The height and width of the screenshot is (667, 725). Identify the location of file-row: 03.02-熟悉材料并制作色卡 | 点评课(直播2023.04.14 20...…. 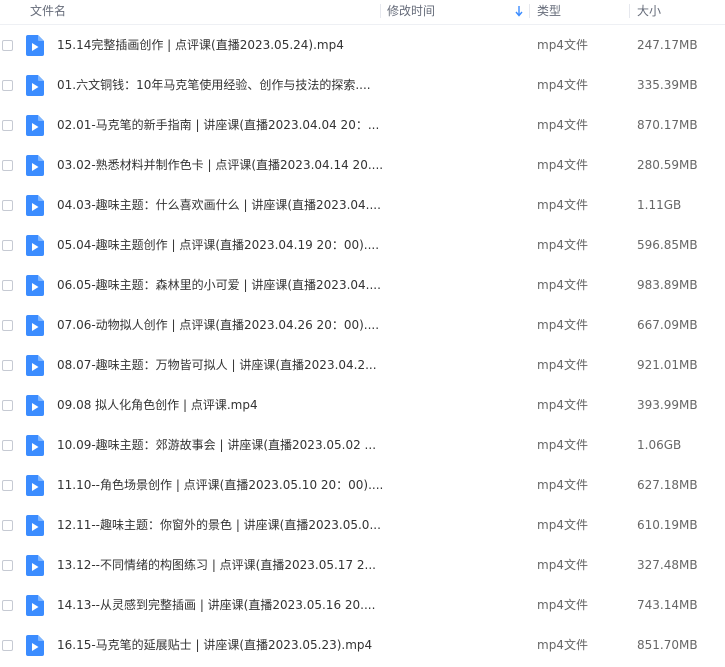
(362, 167).